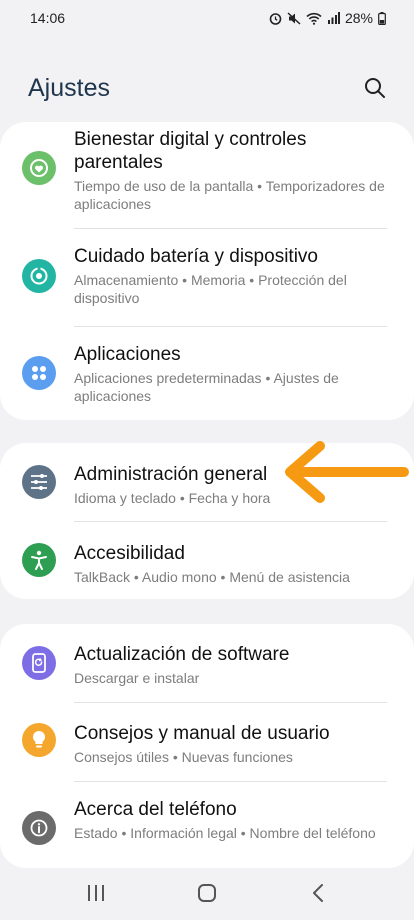 The width and height of the screenshot is (414, 920). What do you see at coordinates (39, 276) in the screenshot?
I see `device-care-icon` at bounding box center [39, 276].